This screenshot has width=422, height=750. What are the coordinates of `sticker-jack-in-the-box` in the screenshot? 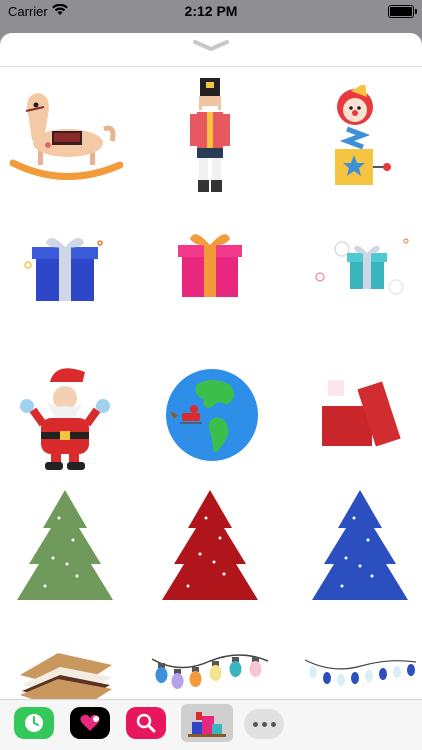 It's located at (360, 135).